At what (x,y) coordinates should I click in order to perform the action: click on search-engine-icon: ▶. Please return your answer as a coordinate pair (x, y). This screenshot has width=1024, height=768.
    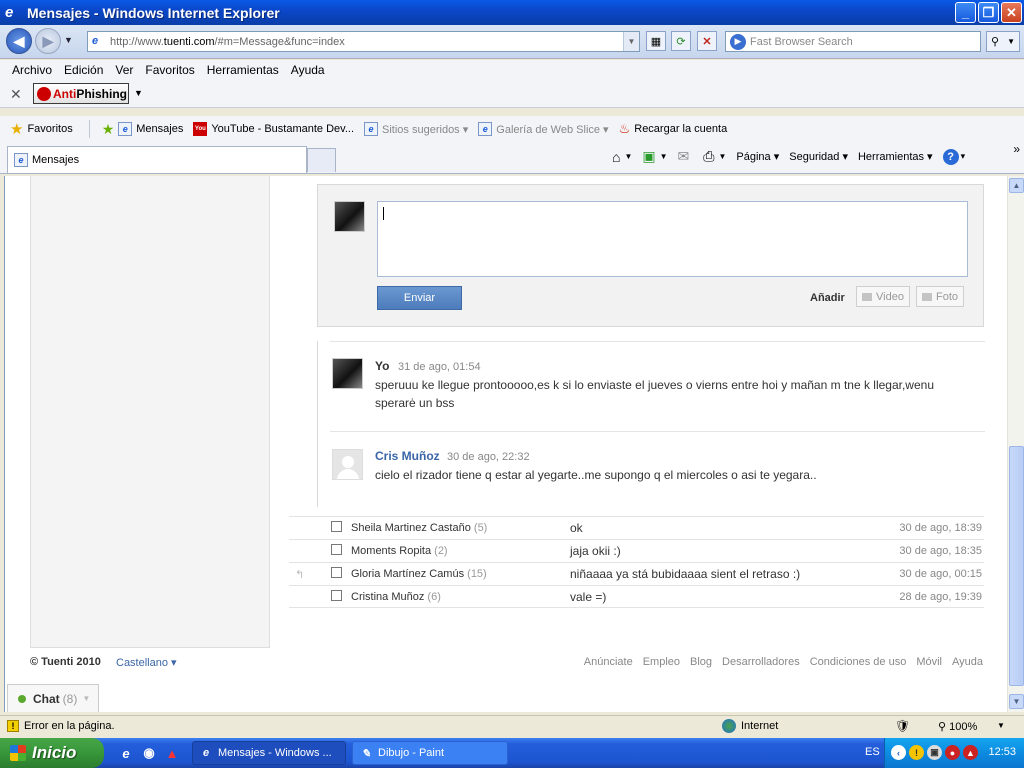
    Looking at the image, I should click on (738, 41).